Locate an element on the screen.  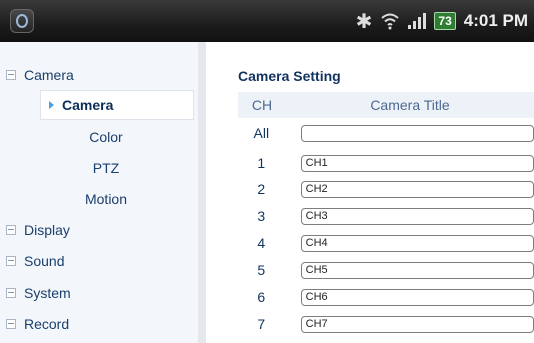
channel-label: 4 is located at coordinates (261, 243).